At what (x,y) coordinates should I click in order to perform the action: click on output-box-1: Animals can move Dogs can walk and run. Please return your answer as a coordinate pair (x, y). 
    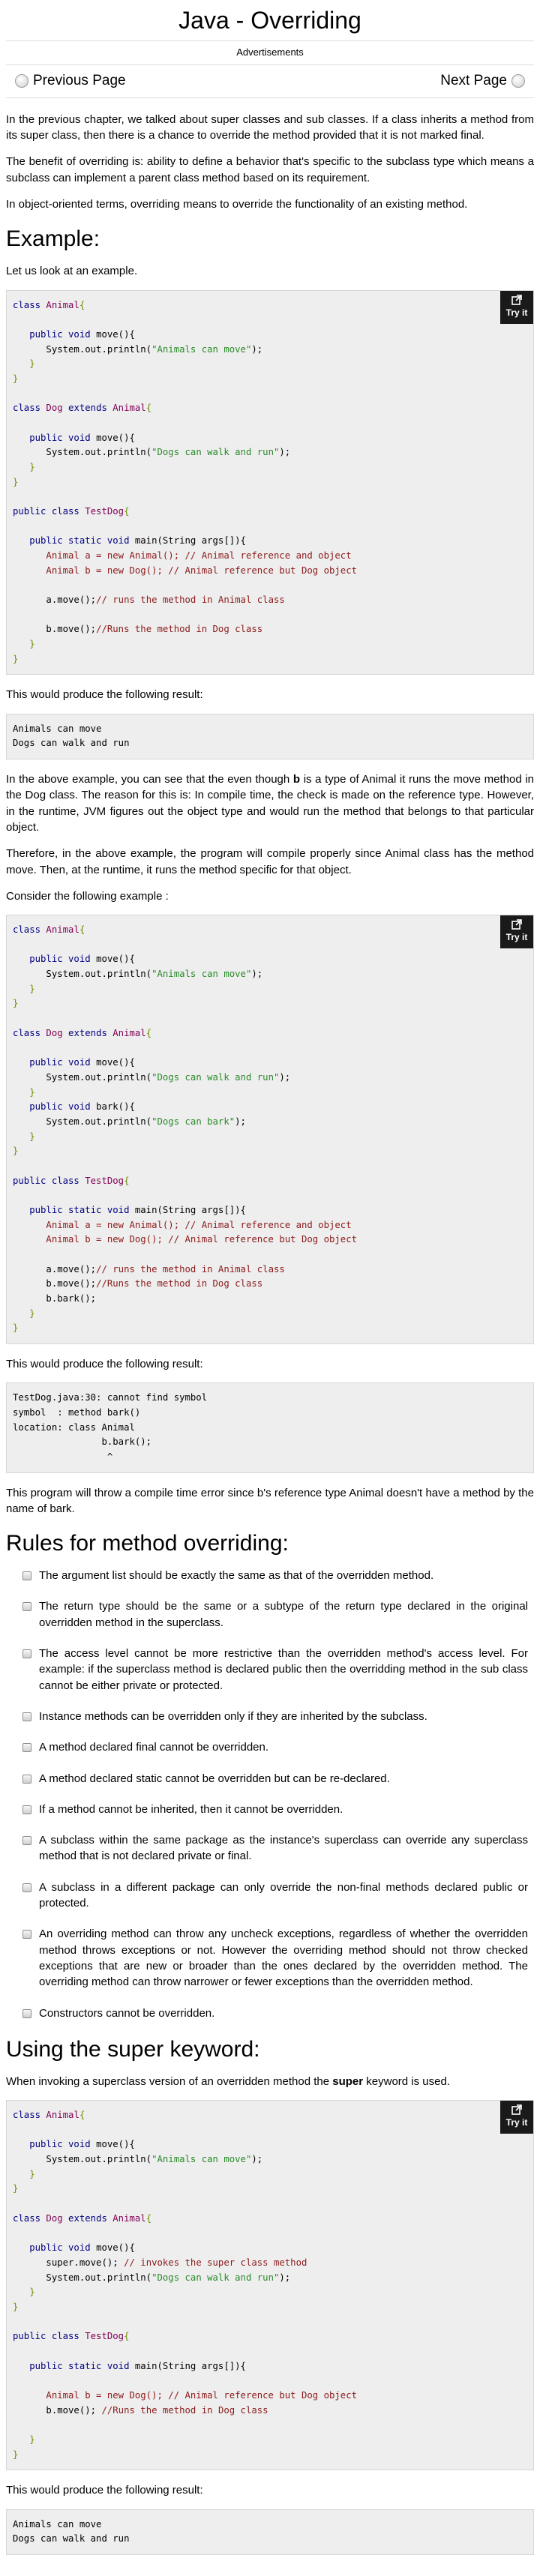
    Looking at the image, I should click on (270, 736).